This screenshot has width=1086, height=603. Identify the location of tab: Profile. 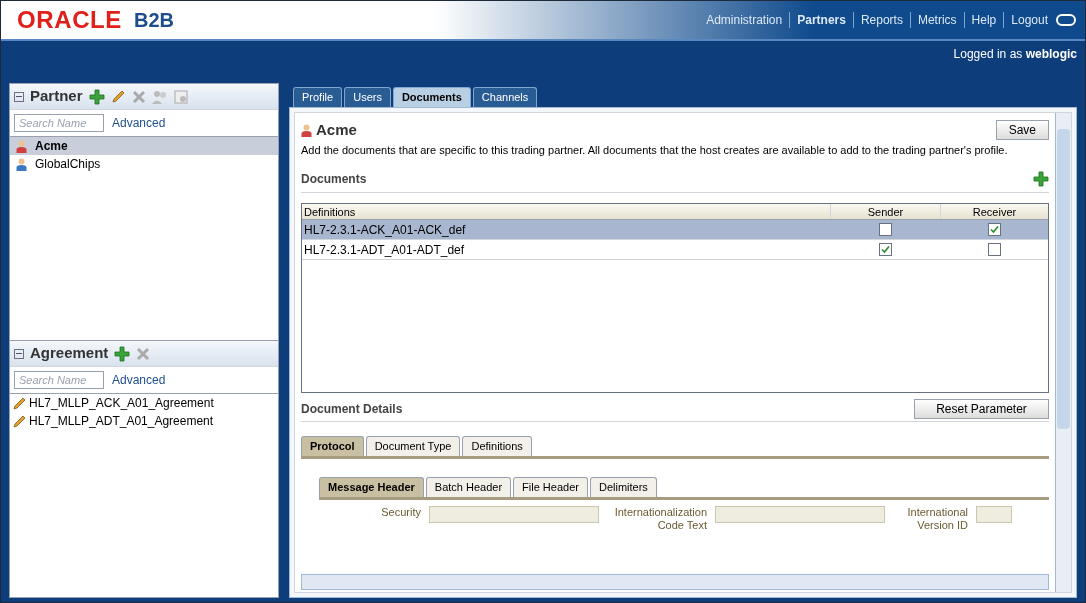
(318, 97).